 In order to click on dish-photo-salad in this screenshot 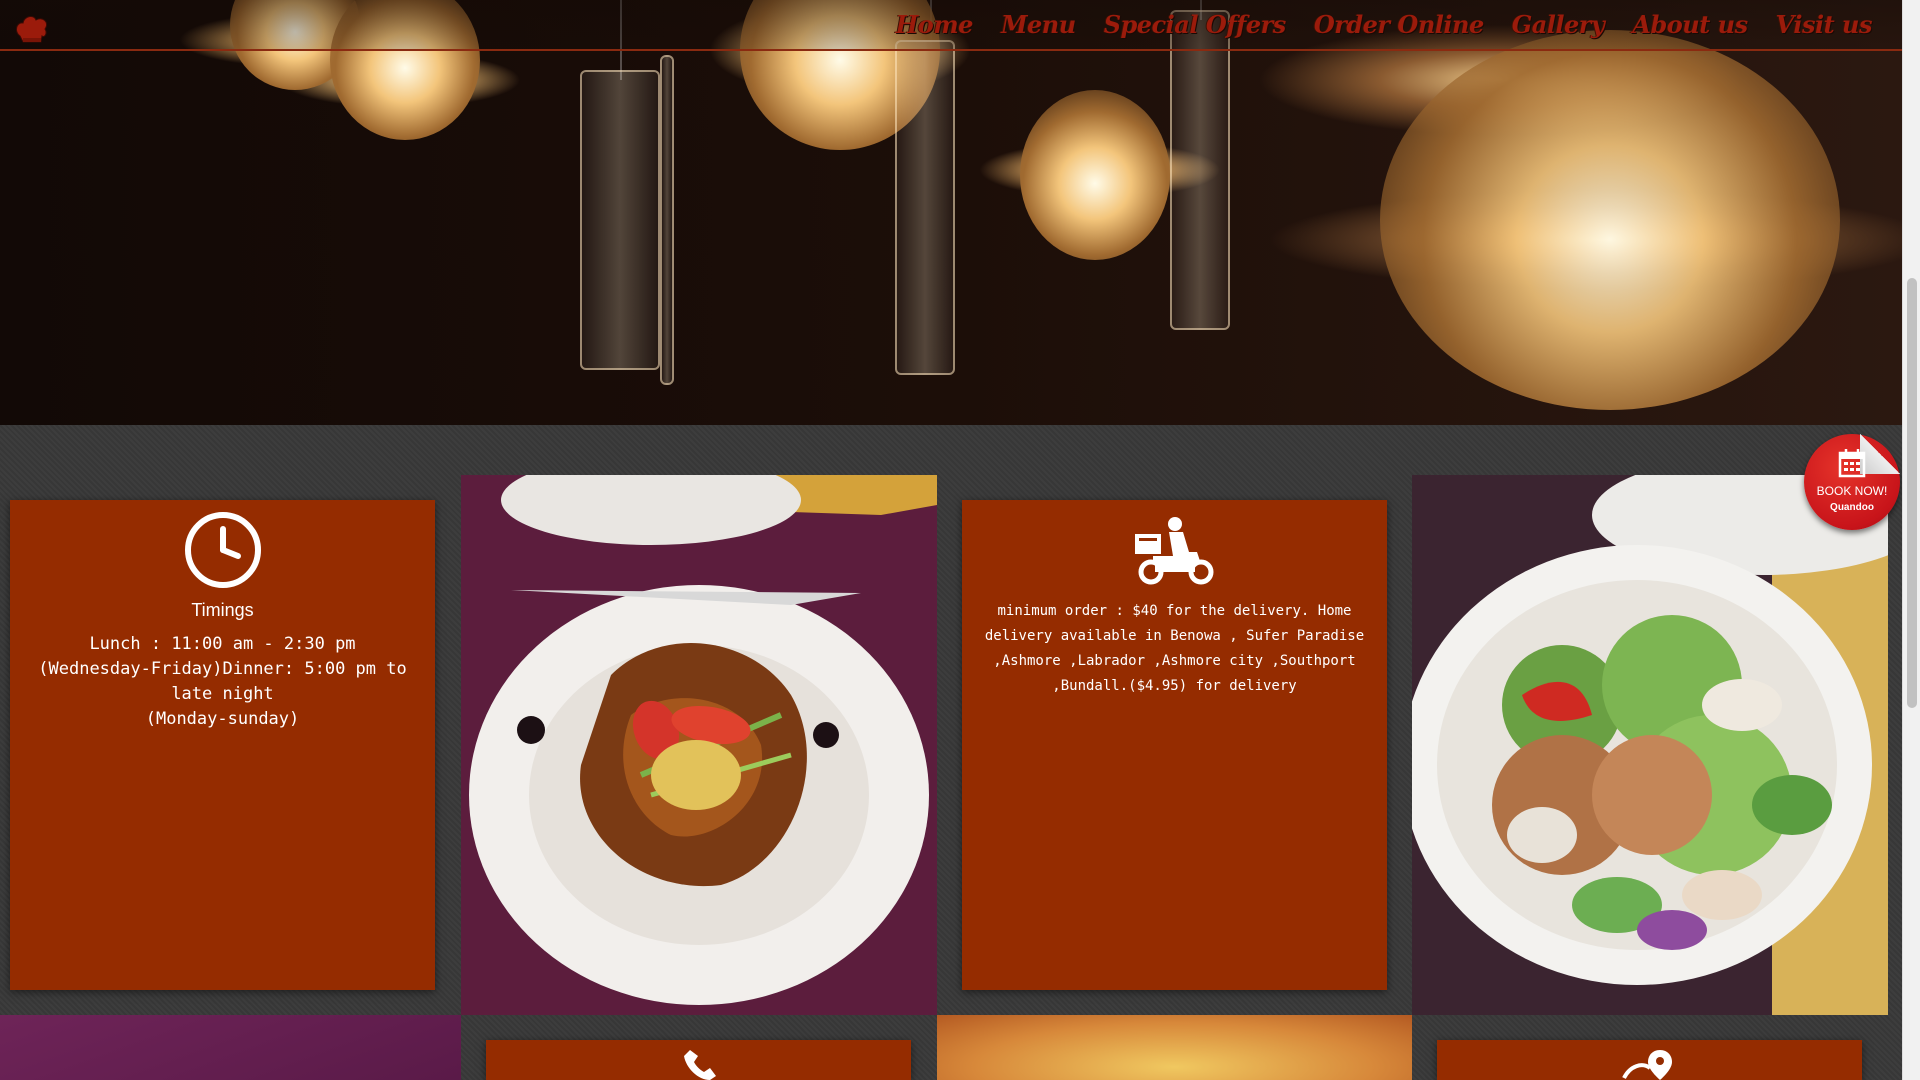, I will do `click(1650, 745)`.